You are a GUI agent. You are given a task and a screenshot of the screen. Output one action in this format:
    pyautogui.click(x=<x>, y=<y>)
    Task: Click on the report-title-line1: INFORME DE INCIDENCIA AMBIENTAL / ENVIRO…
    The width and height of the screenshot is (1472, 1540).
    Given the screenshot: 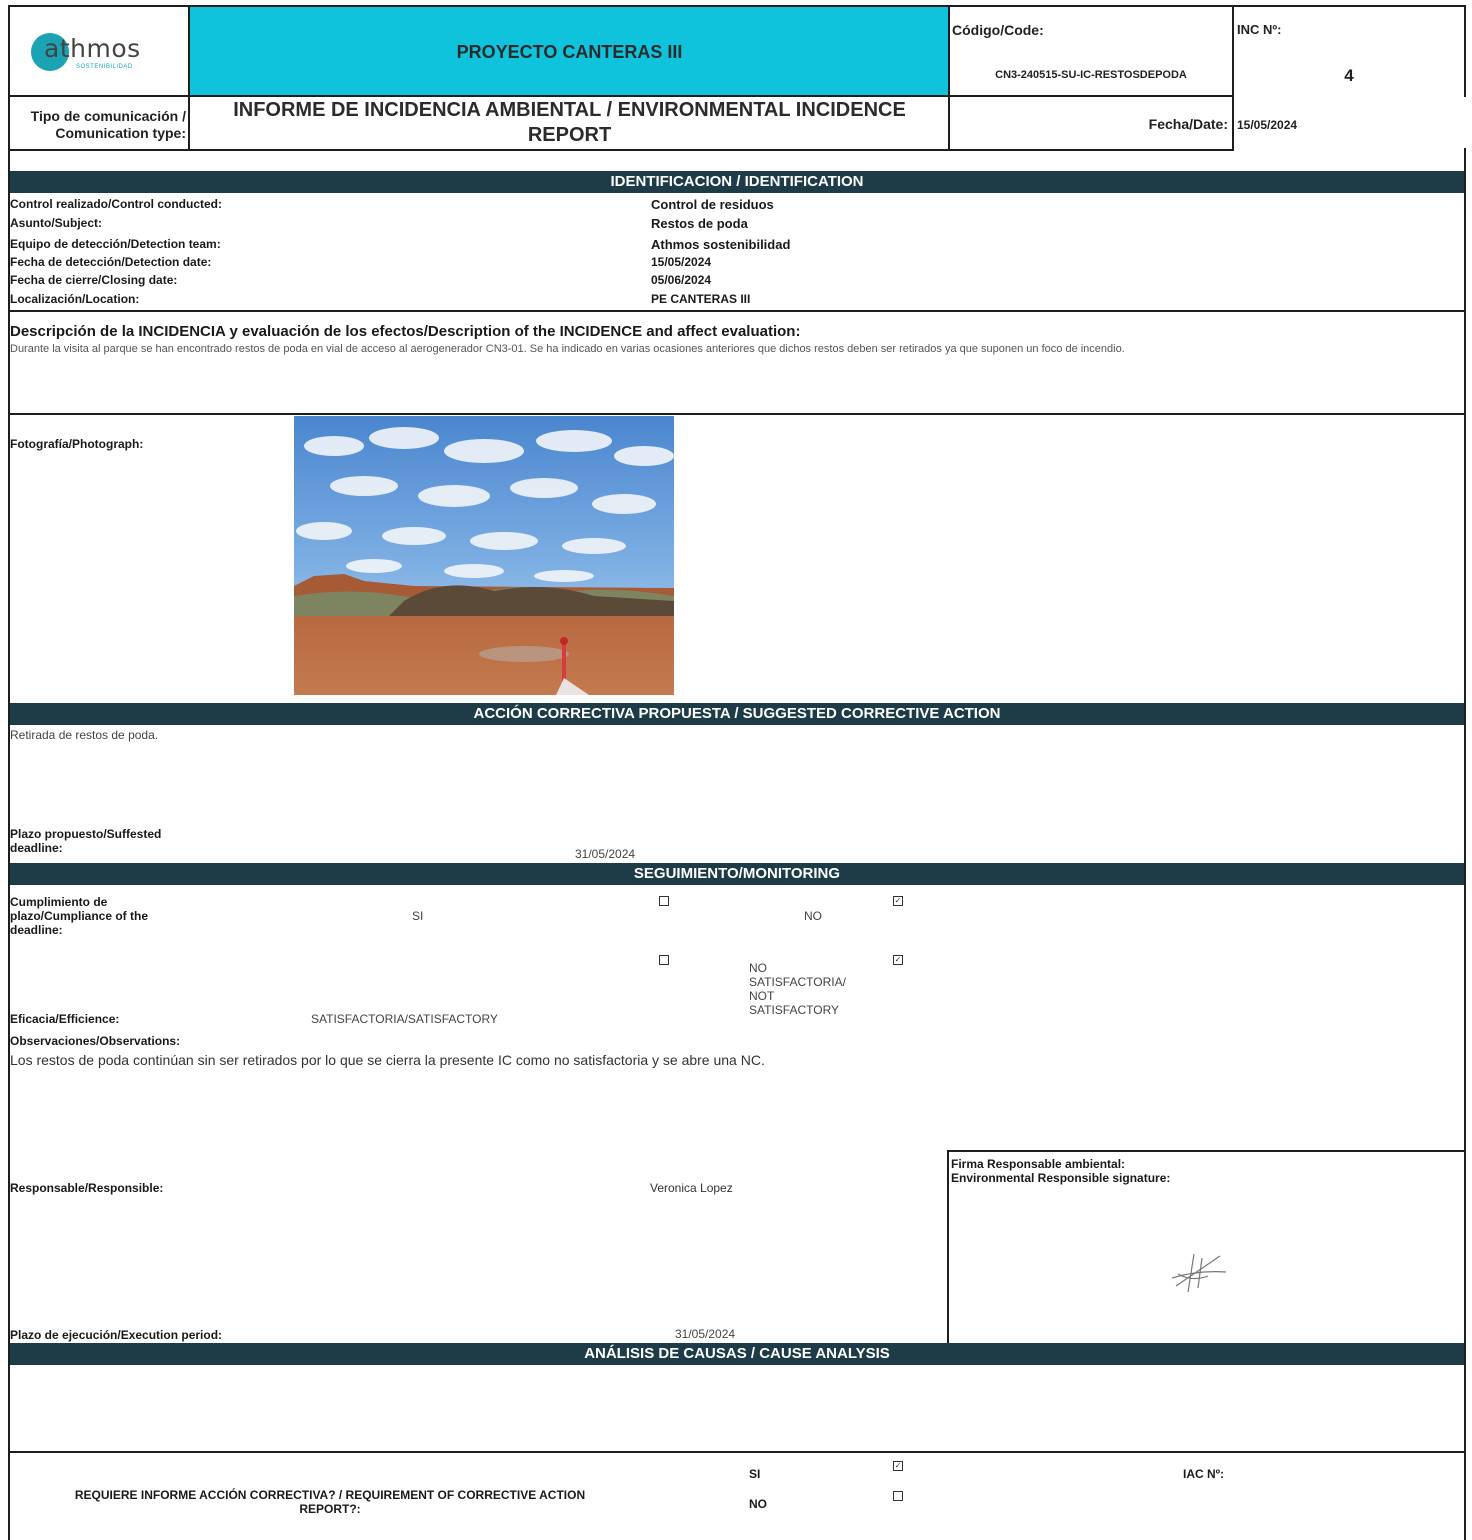 What is the action you would take?
    pyautogui.click(x=569, y=110)
    